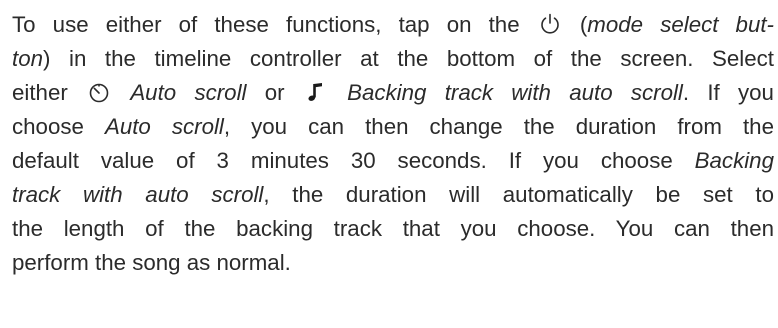 The height and width of the screenshot is (328, 778). What do you see at coordinates (48, 126) in the screenshot?
I see `text-segment: choose` at bounding box center [48, 126].